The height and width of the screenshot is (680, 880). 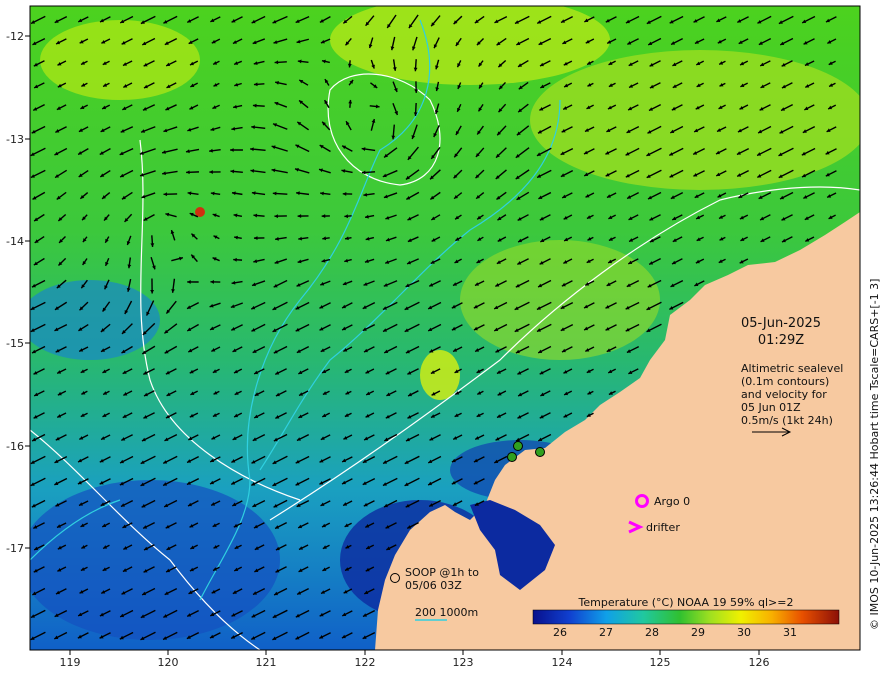 I want to click on colorbar-tick-label: 31, so click(x=790, y=632).